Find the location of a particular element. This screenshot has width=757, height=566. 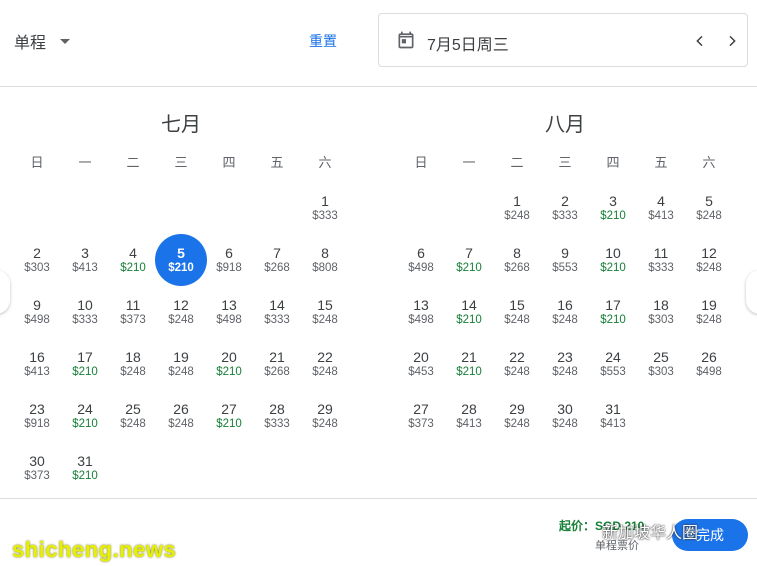

calendar-day: 23 $918 is located at coordinates (37, 418).